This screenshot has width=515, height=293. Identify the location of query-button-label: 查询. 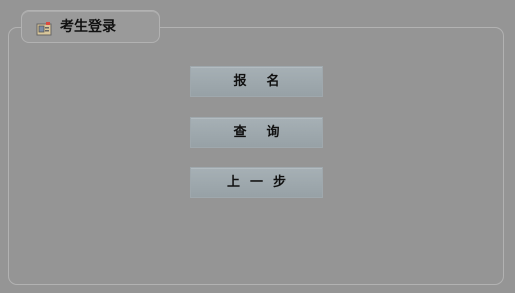
(266, 132).